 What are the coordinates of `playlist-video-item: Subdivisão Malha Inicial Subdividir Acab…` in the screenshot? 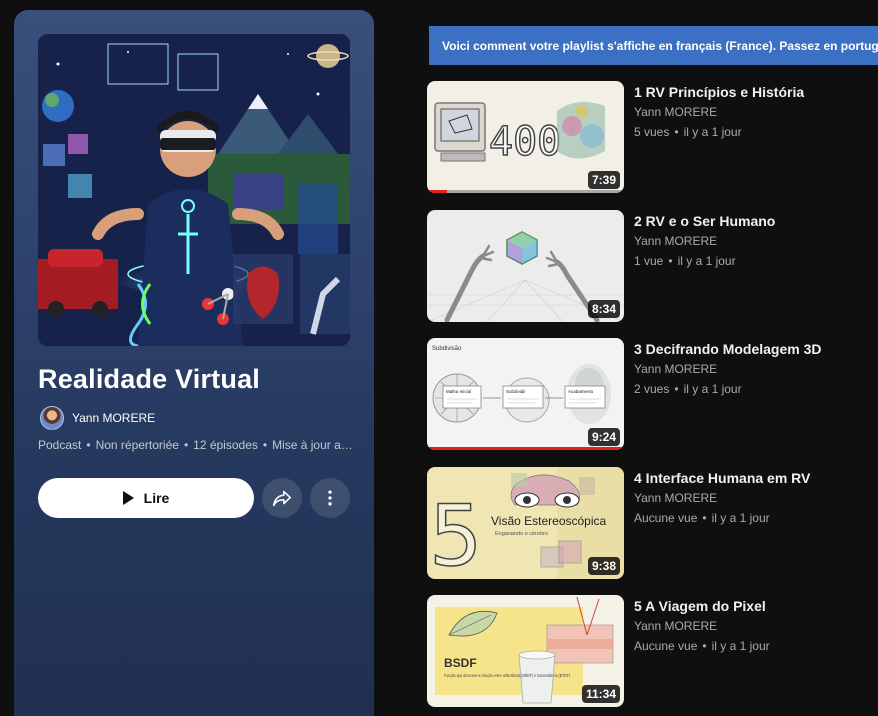 It's located at (652, 394).